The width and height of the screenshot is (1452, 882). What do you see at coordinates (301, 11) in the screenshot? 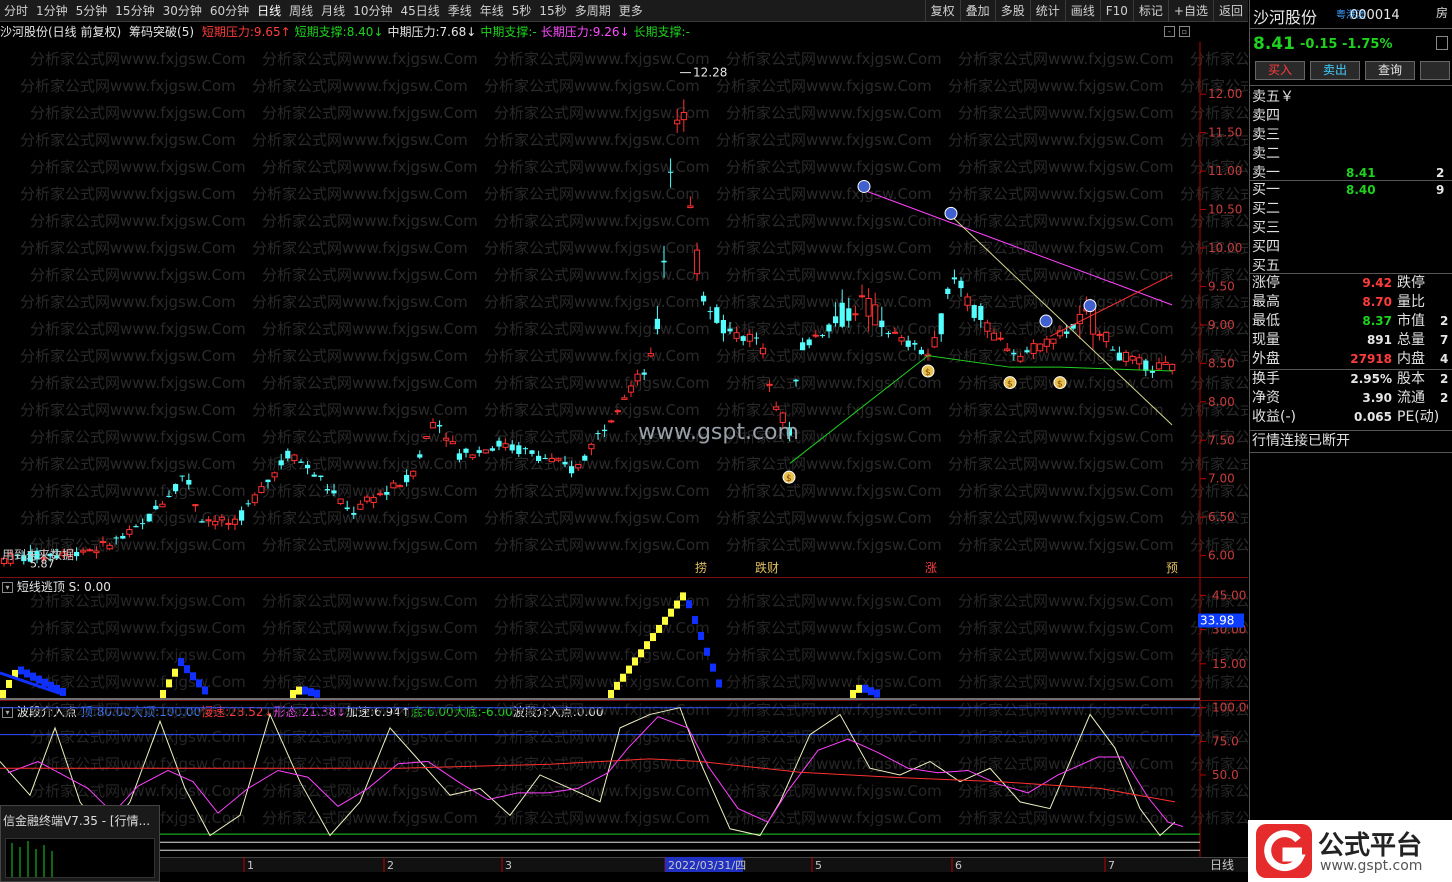
I see `period-tab: 周线` at bounding box center [301, 11].